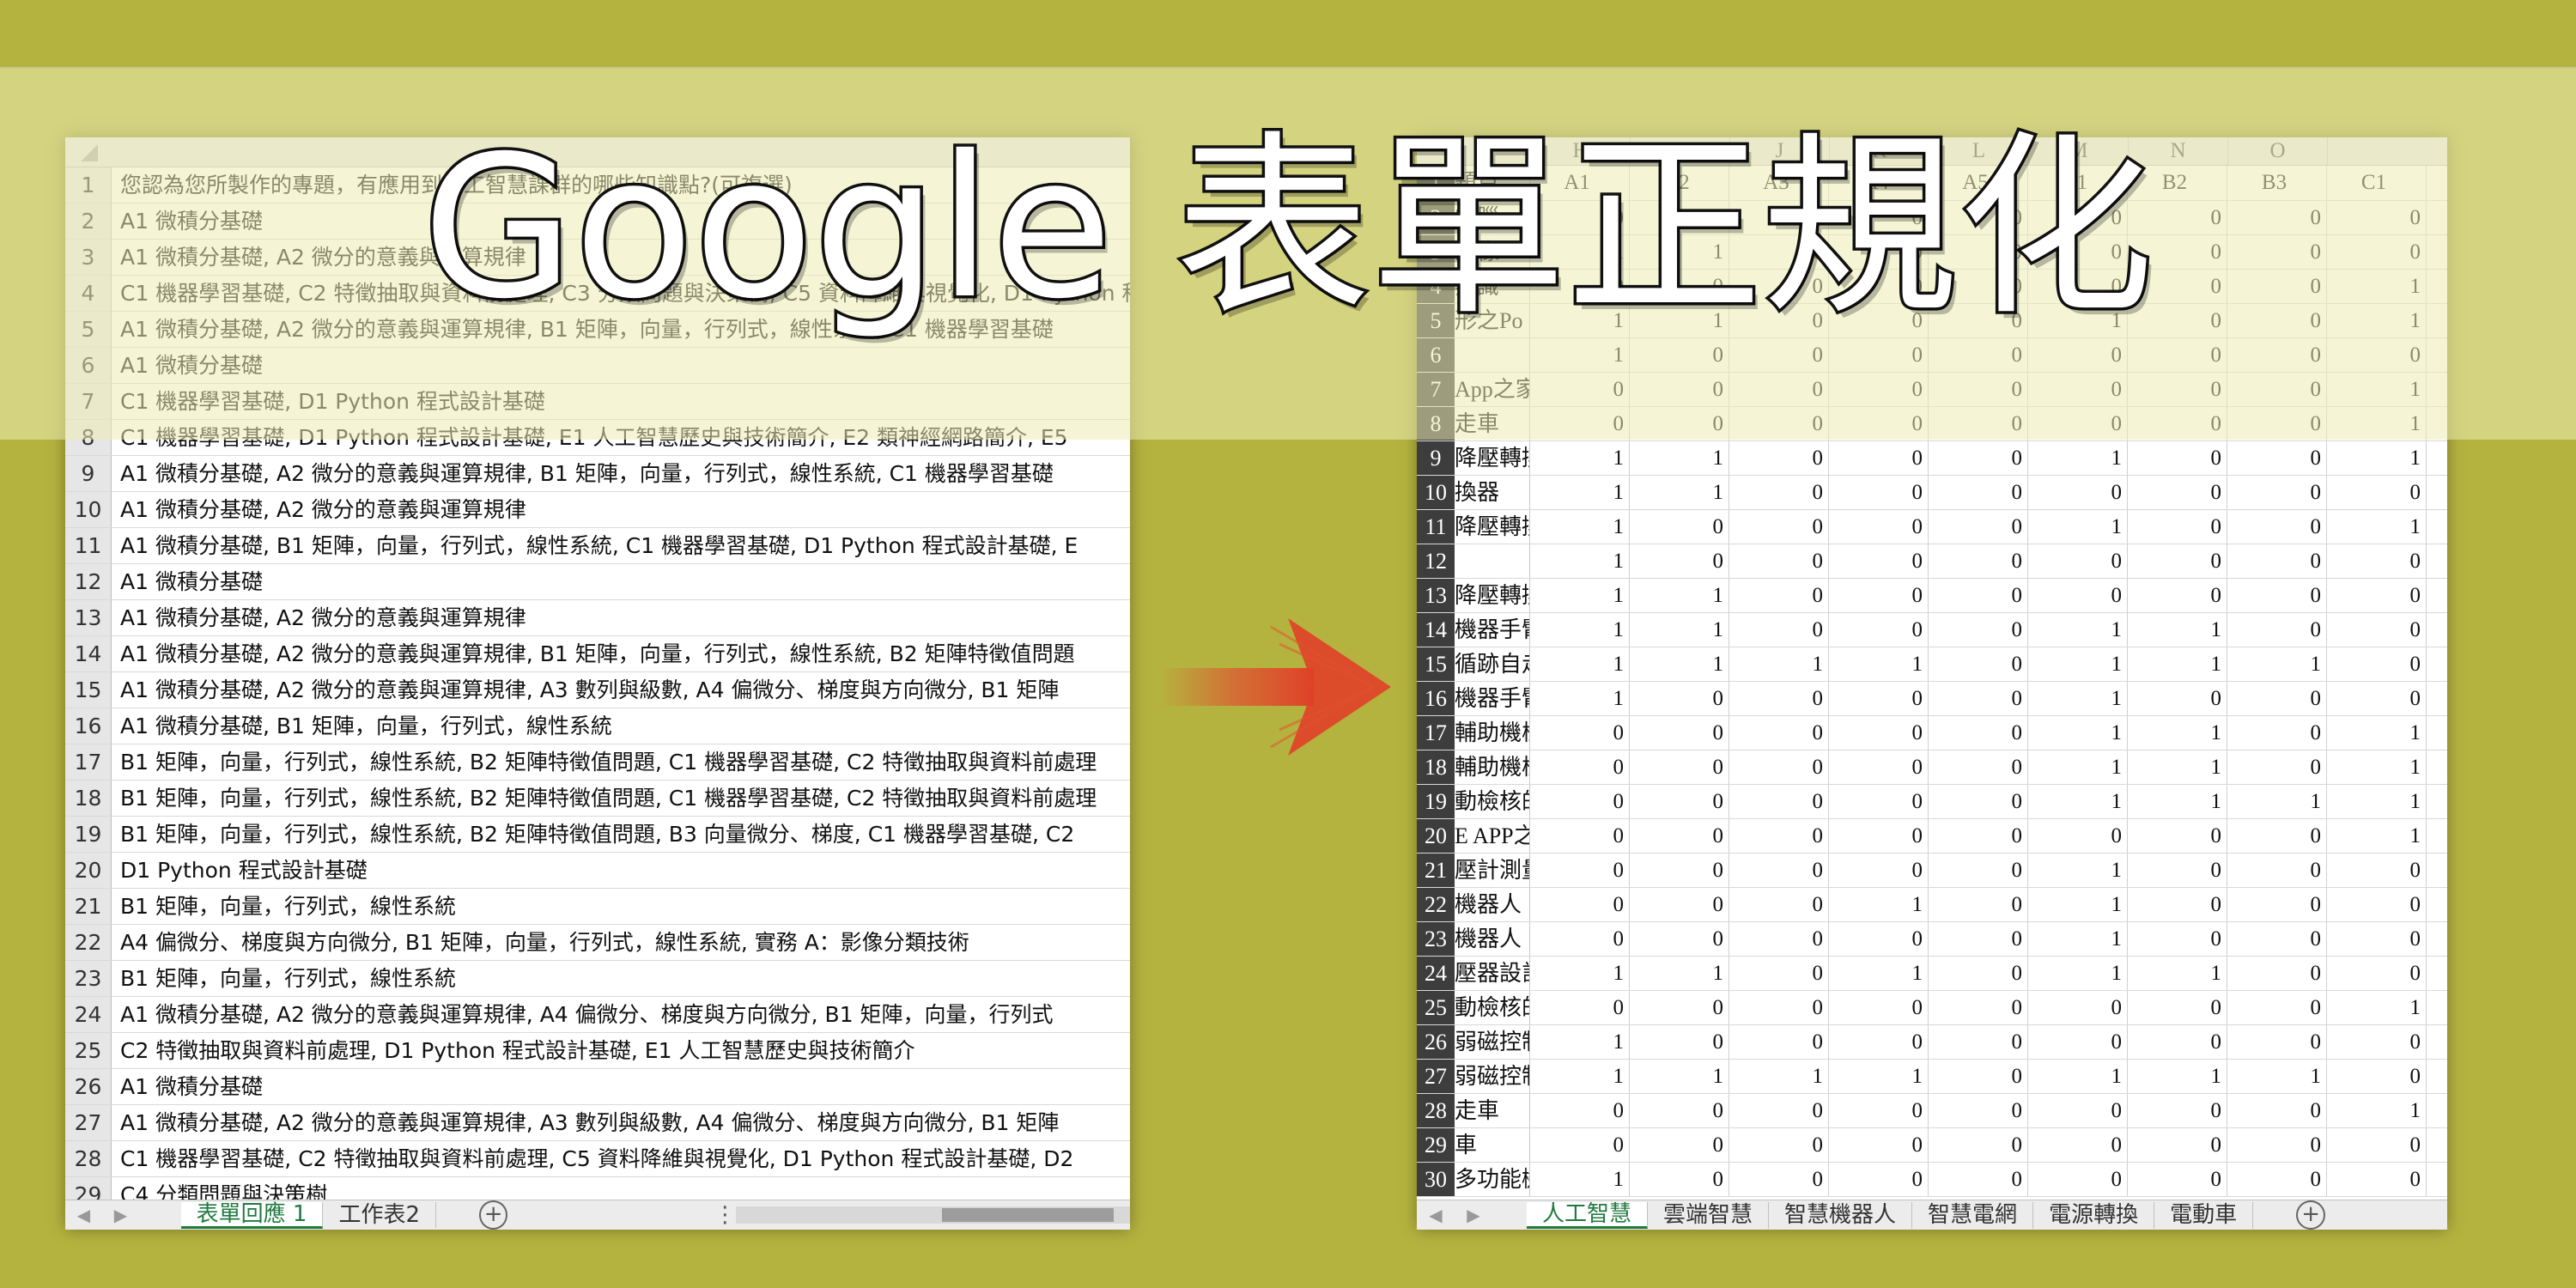 This screenshot has width=2576, height=1288. Describe the element at coordinates (621, 979) in the screenshot. I see `cell: B1 矩陣，向量，行列式，線性系統` at that location.